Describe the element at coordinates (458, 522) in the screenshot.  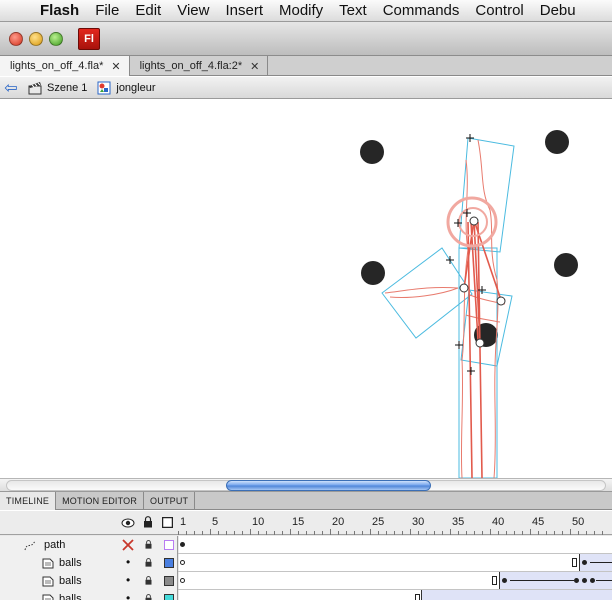
I see `ruler-frame-number: 35` at that location.